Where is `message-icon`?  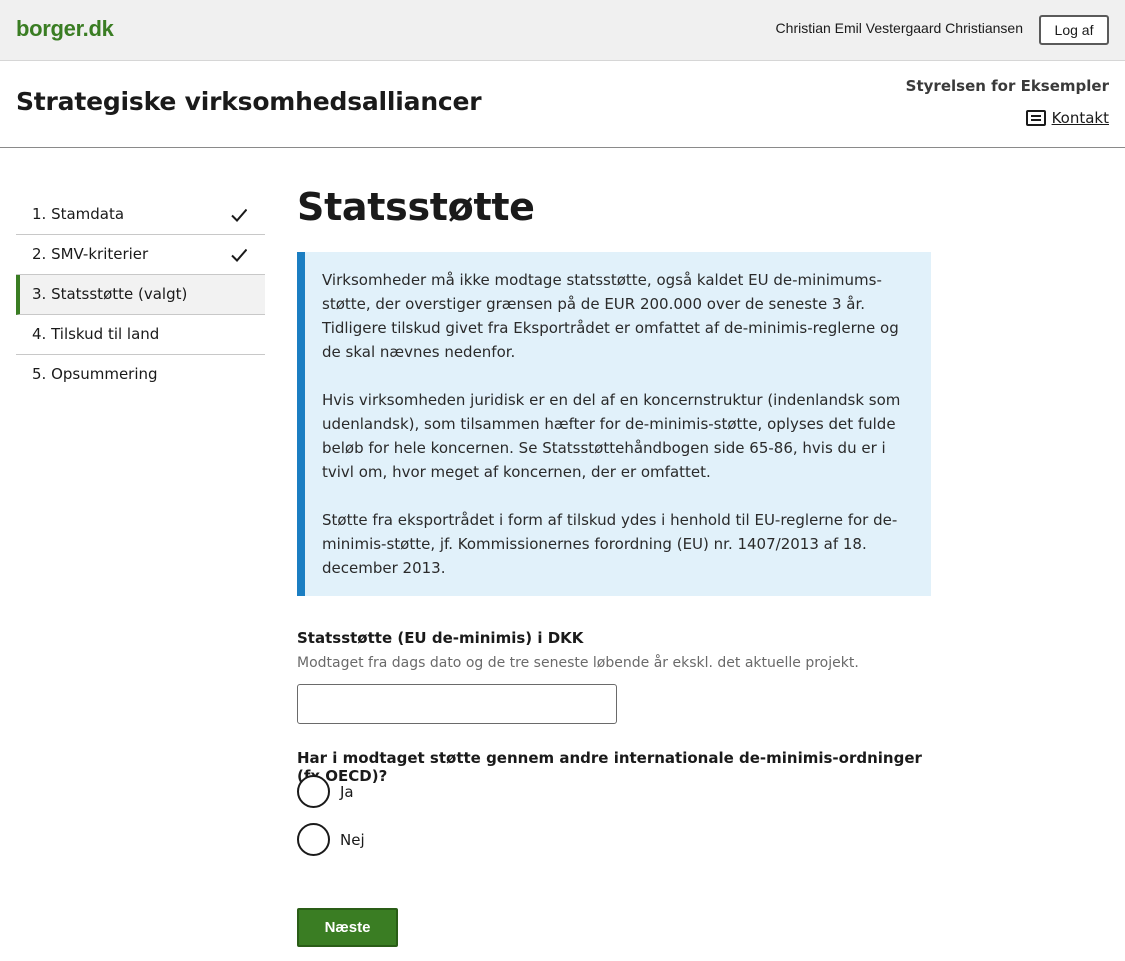
message-icon is located at coordinates (1035, 118).